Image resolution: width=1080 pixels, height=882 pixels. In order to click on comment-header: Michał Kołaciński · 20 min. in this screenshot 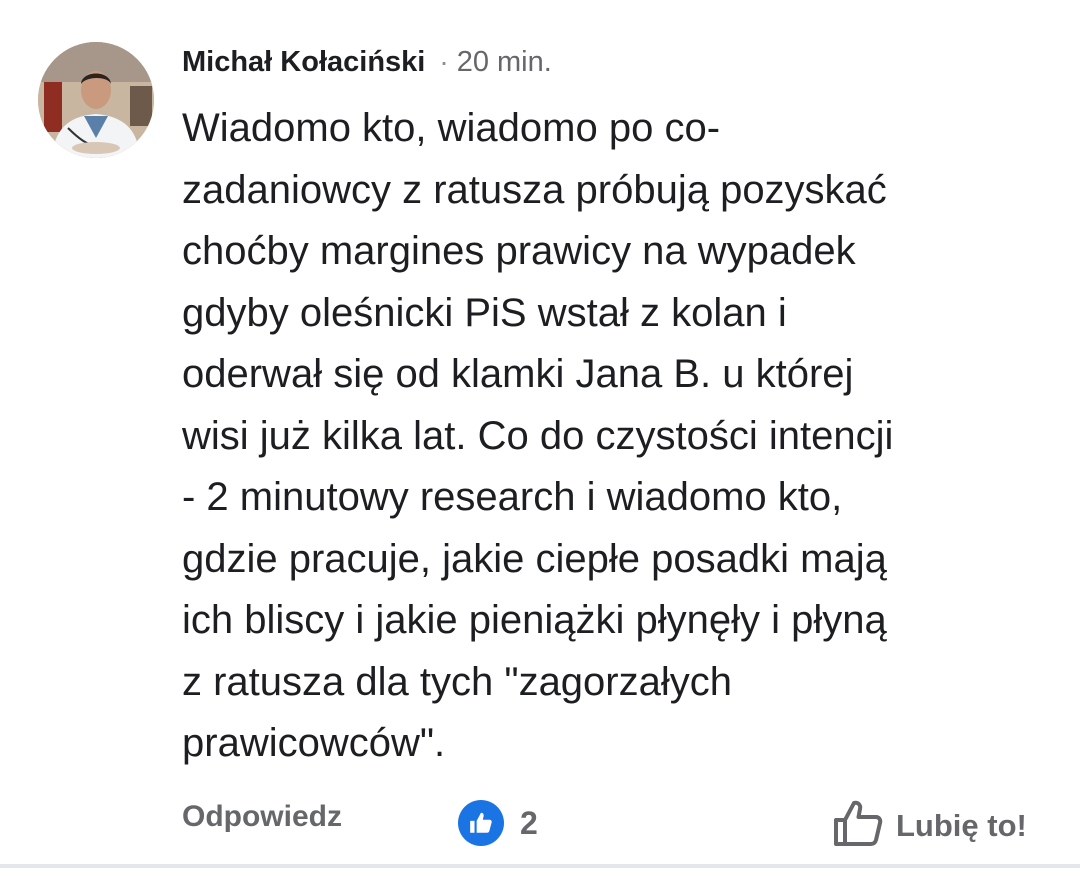, I will do `click(367, 62)`.